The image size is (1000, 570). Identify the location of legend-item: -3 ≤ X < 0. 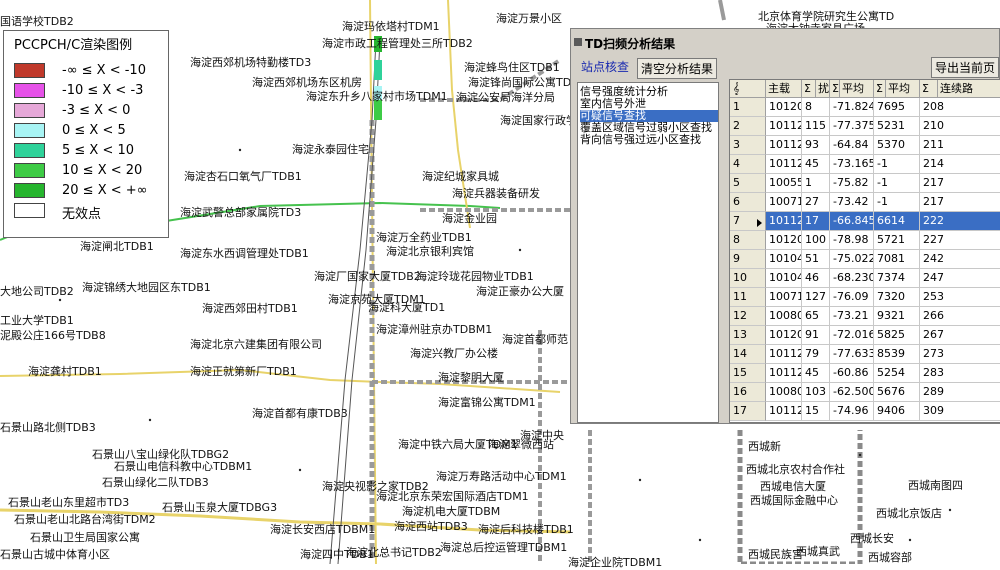
(89, 111).